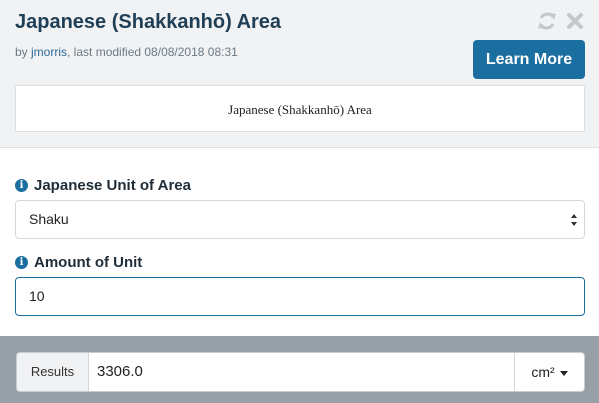  What do you see at coordinates (88, 262) in the screenshot?
I see `amount-label-text: Amount of Unit` at bounding box center [88, 262].